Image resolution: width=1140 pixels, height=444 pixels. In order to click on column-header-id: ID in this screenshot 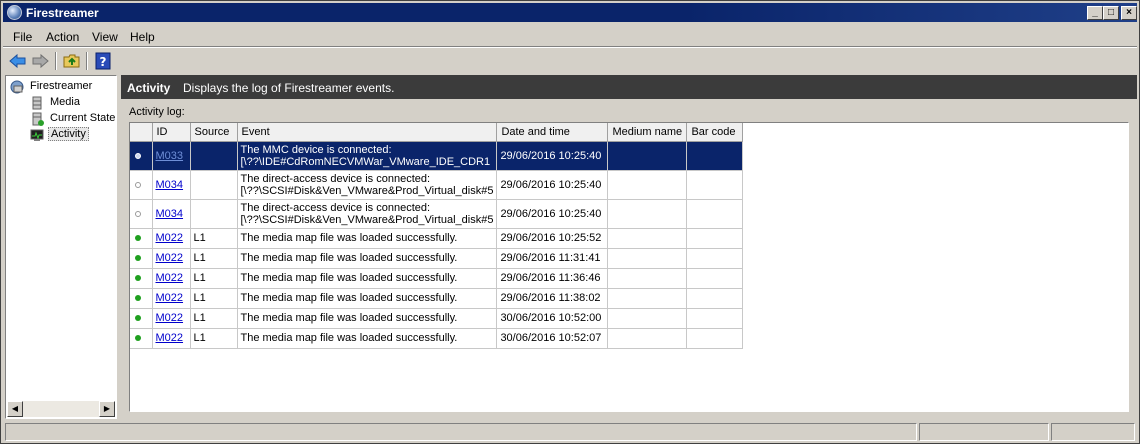, I will do `click(171, 132)`.